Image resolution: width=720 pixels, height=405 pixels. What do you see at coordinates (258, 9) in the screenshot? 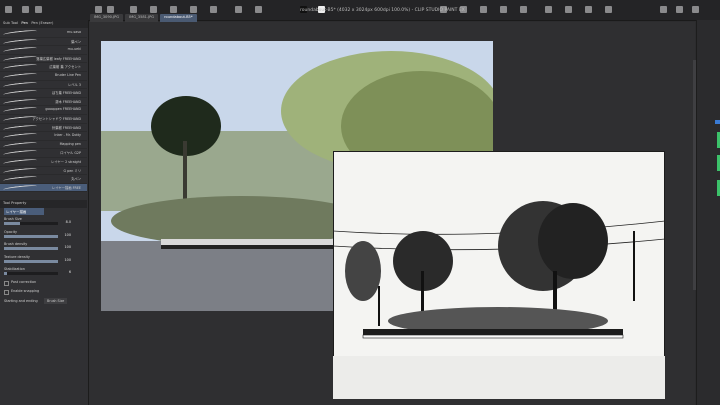
I see `rotate-icon` at bounding box center [258, 9].